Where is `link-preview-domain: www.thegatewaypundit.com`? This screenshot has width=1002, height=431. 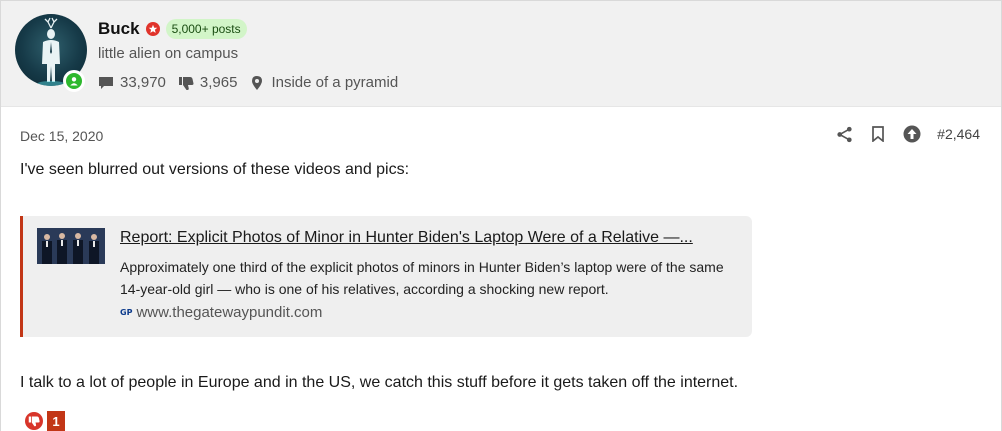 link-preview-domain: www.thegatewaypundit.com is located at coordinates (229, 312).